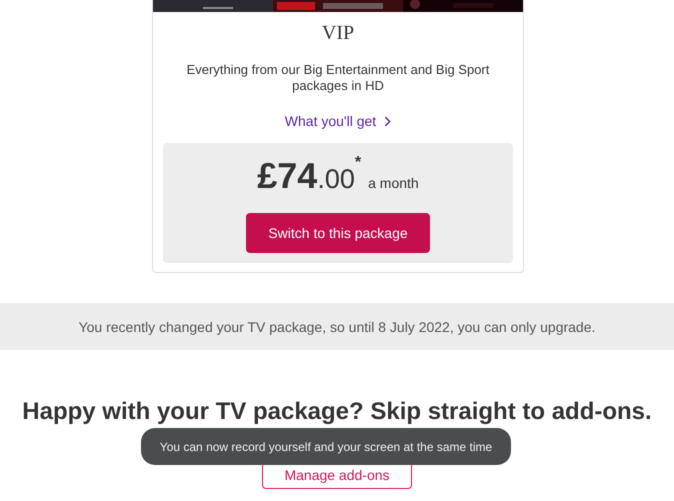  What do you see at coordinates (393, 183) in the screenshot?
I see `price-period: a month` at bounding box center [393, 183].